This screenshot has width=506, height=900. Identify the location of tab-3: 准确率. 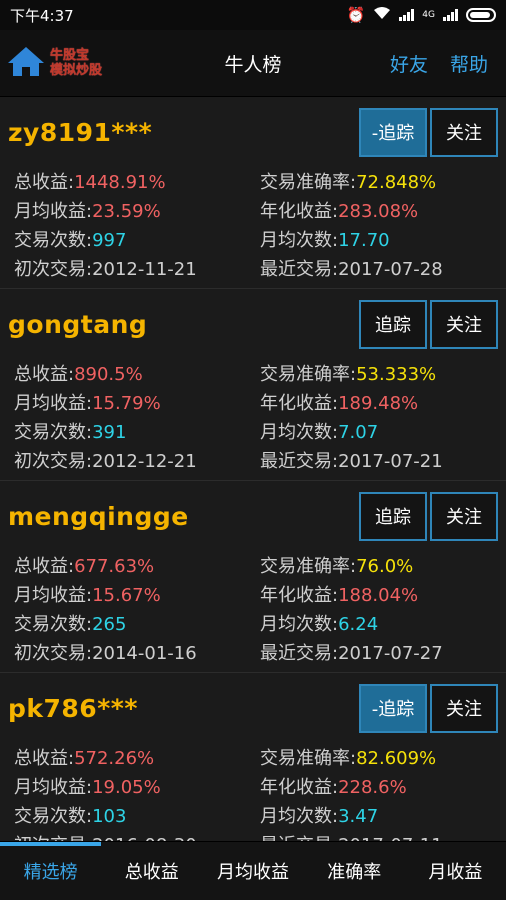
(354, 871).